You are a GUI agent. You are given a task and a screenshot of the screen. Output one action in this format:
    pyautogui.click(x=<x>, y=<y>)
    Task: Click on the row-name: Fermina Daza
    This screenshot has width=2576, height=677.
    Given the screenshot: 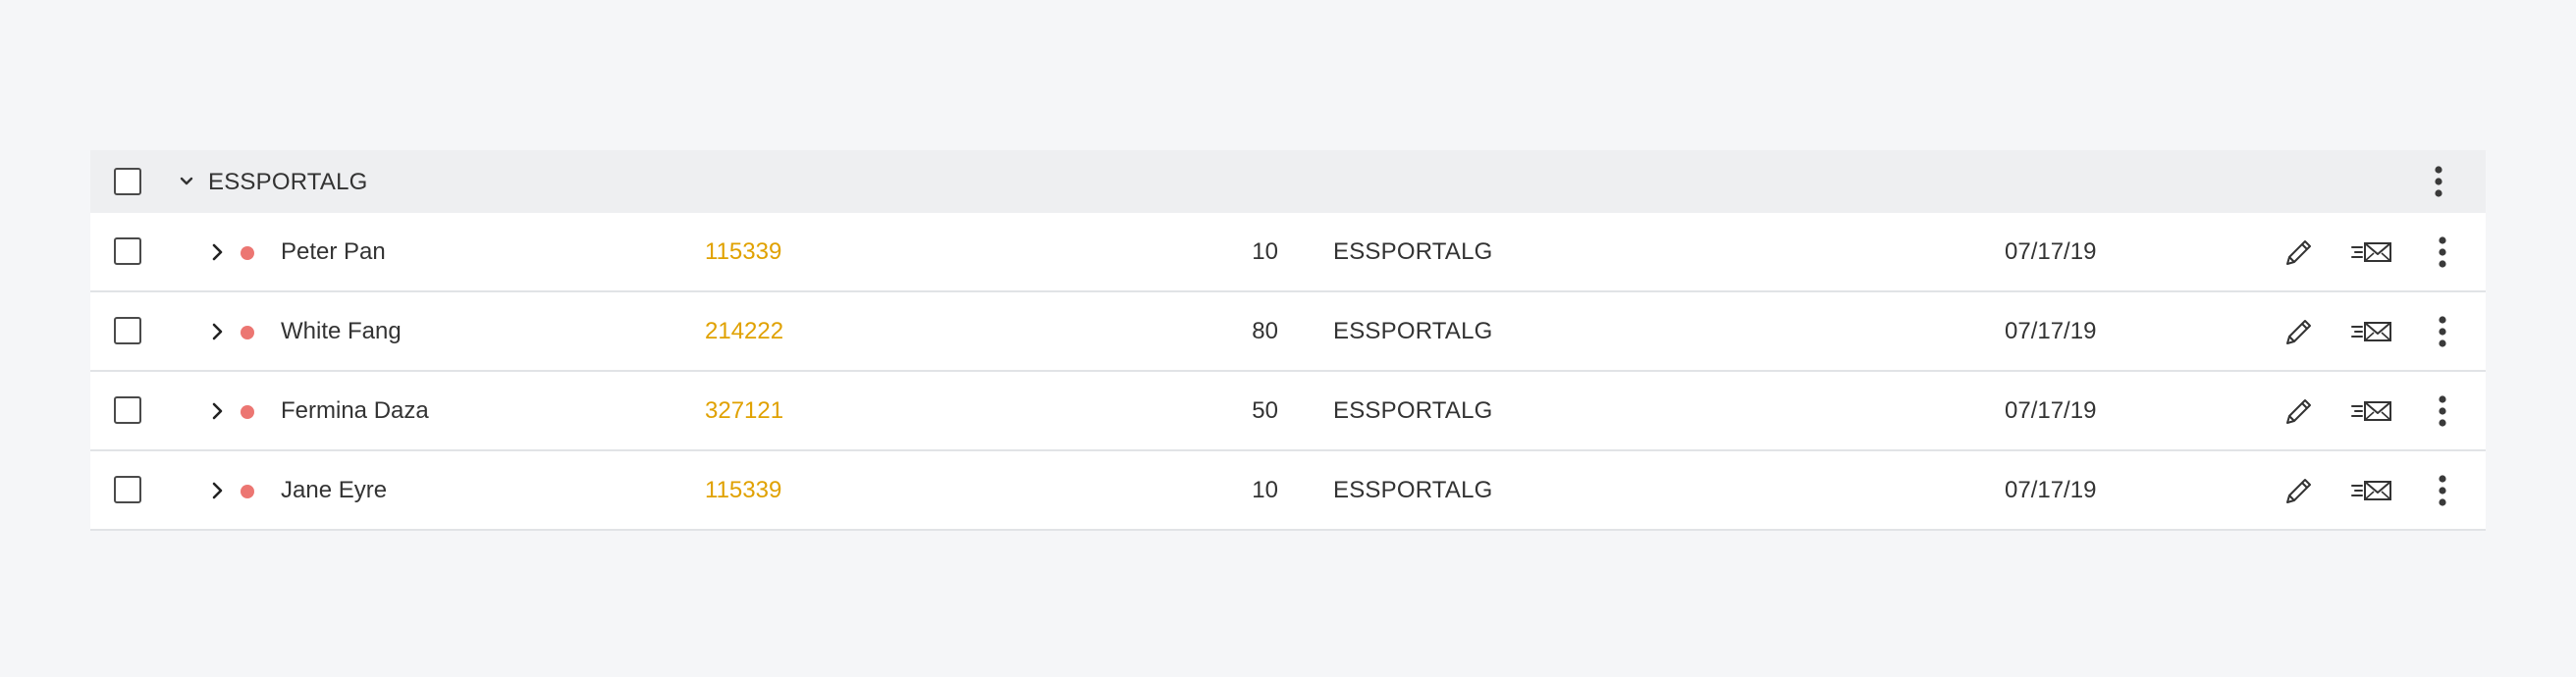 What is the action you would take?
    pyautogui.click(x=355, y=410)
    